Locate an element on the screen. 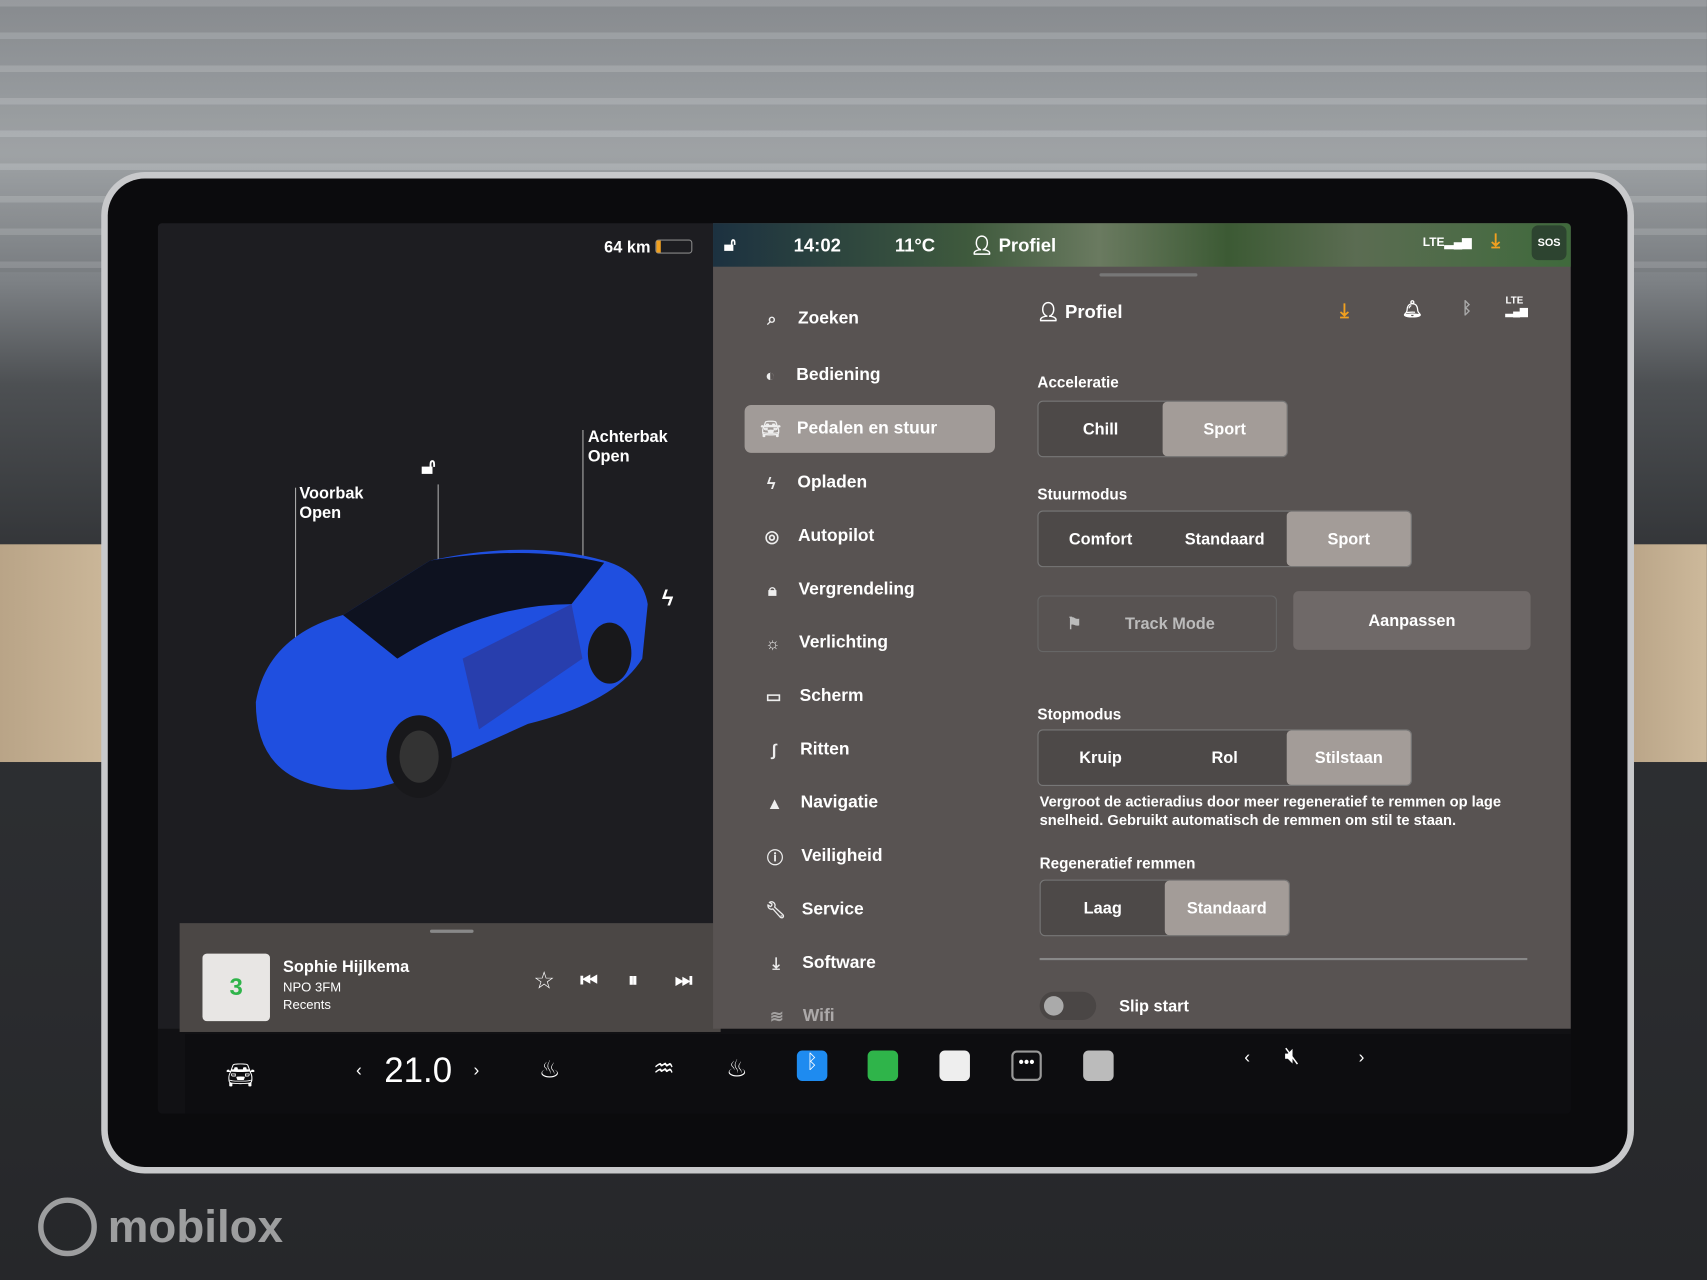 Image resolution: width=1707 pixels, height=1280 pixels. more-apps-icon: ••• is located at coordinates (1026, 1065).